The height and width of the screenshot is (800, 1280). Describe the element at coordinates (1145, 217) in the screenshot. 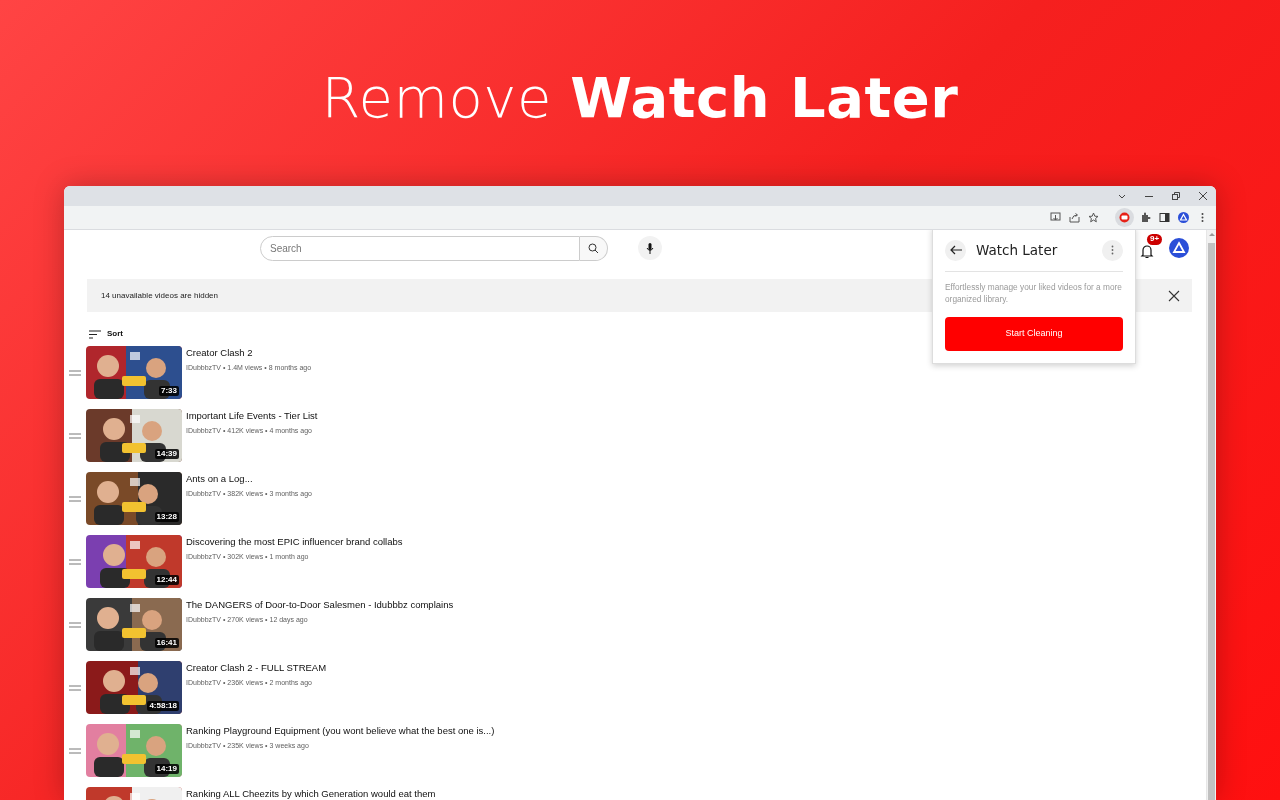

I see `puzzle-icon` at that location.